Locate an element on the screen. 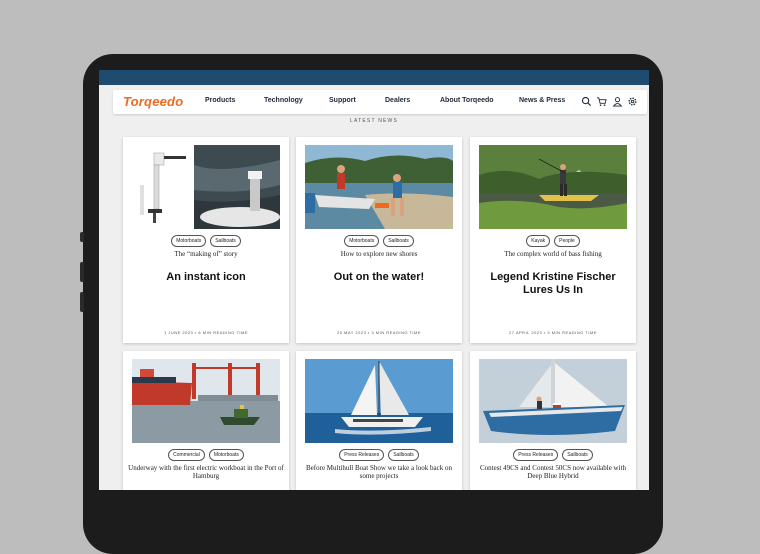 The image size is (760, 554). card-title: An instant icon is located at coordinates (206, 277).